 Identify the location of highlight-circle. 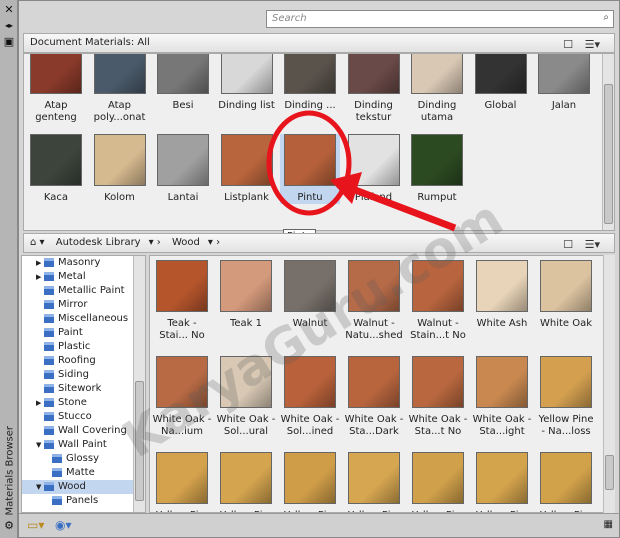
(309, 163).